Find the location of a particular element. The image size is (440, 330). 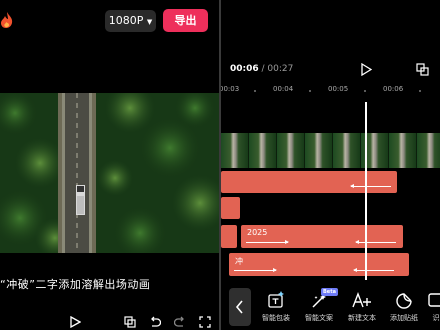

effect-clip-short is located at coordinates (230, 208).